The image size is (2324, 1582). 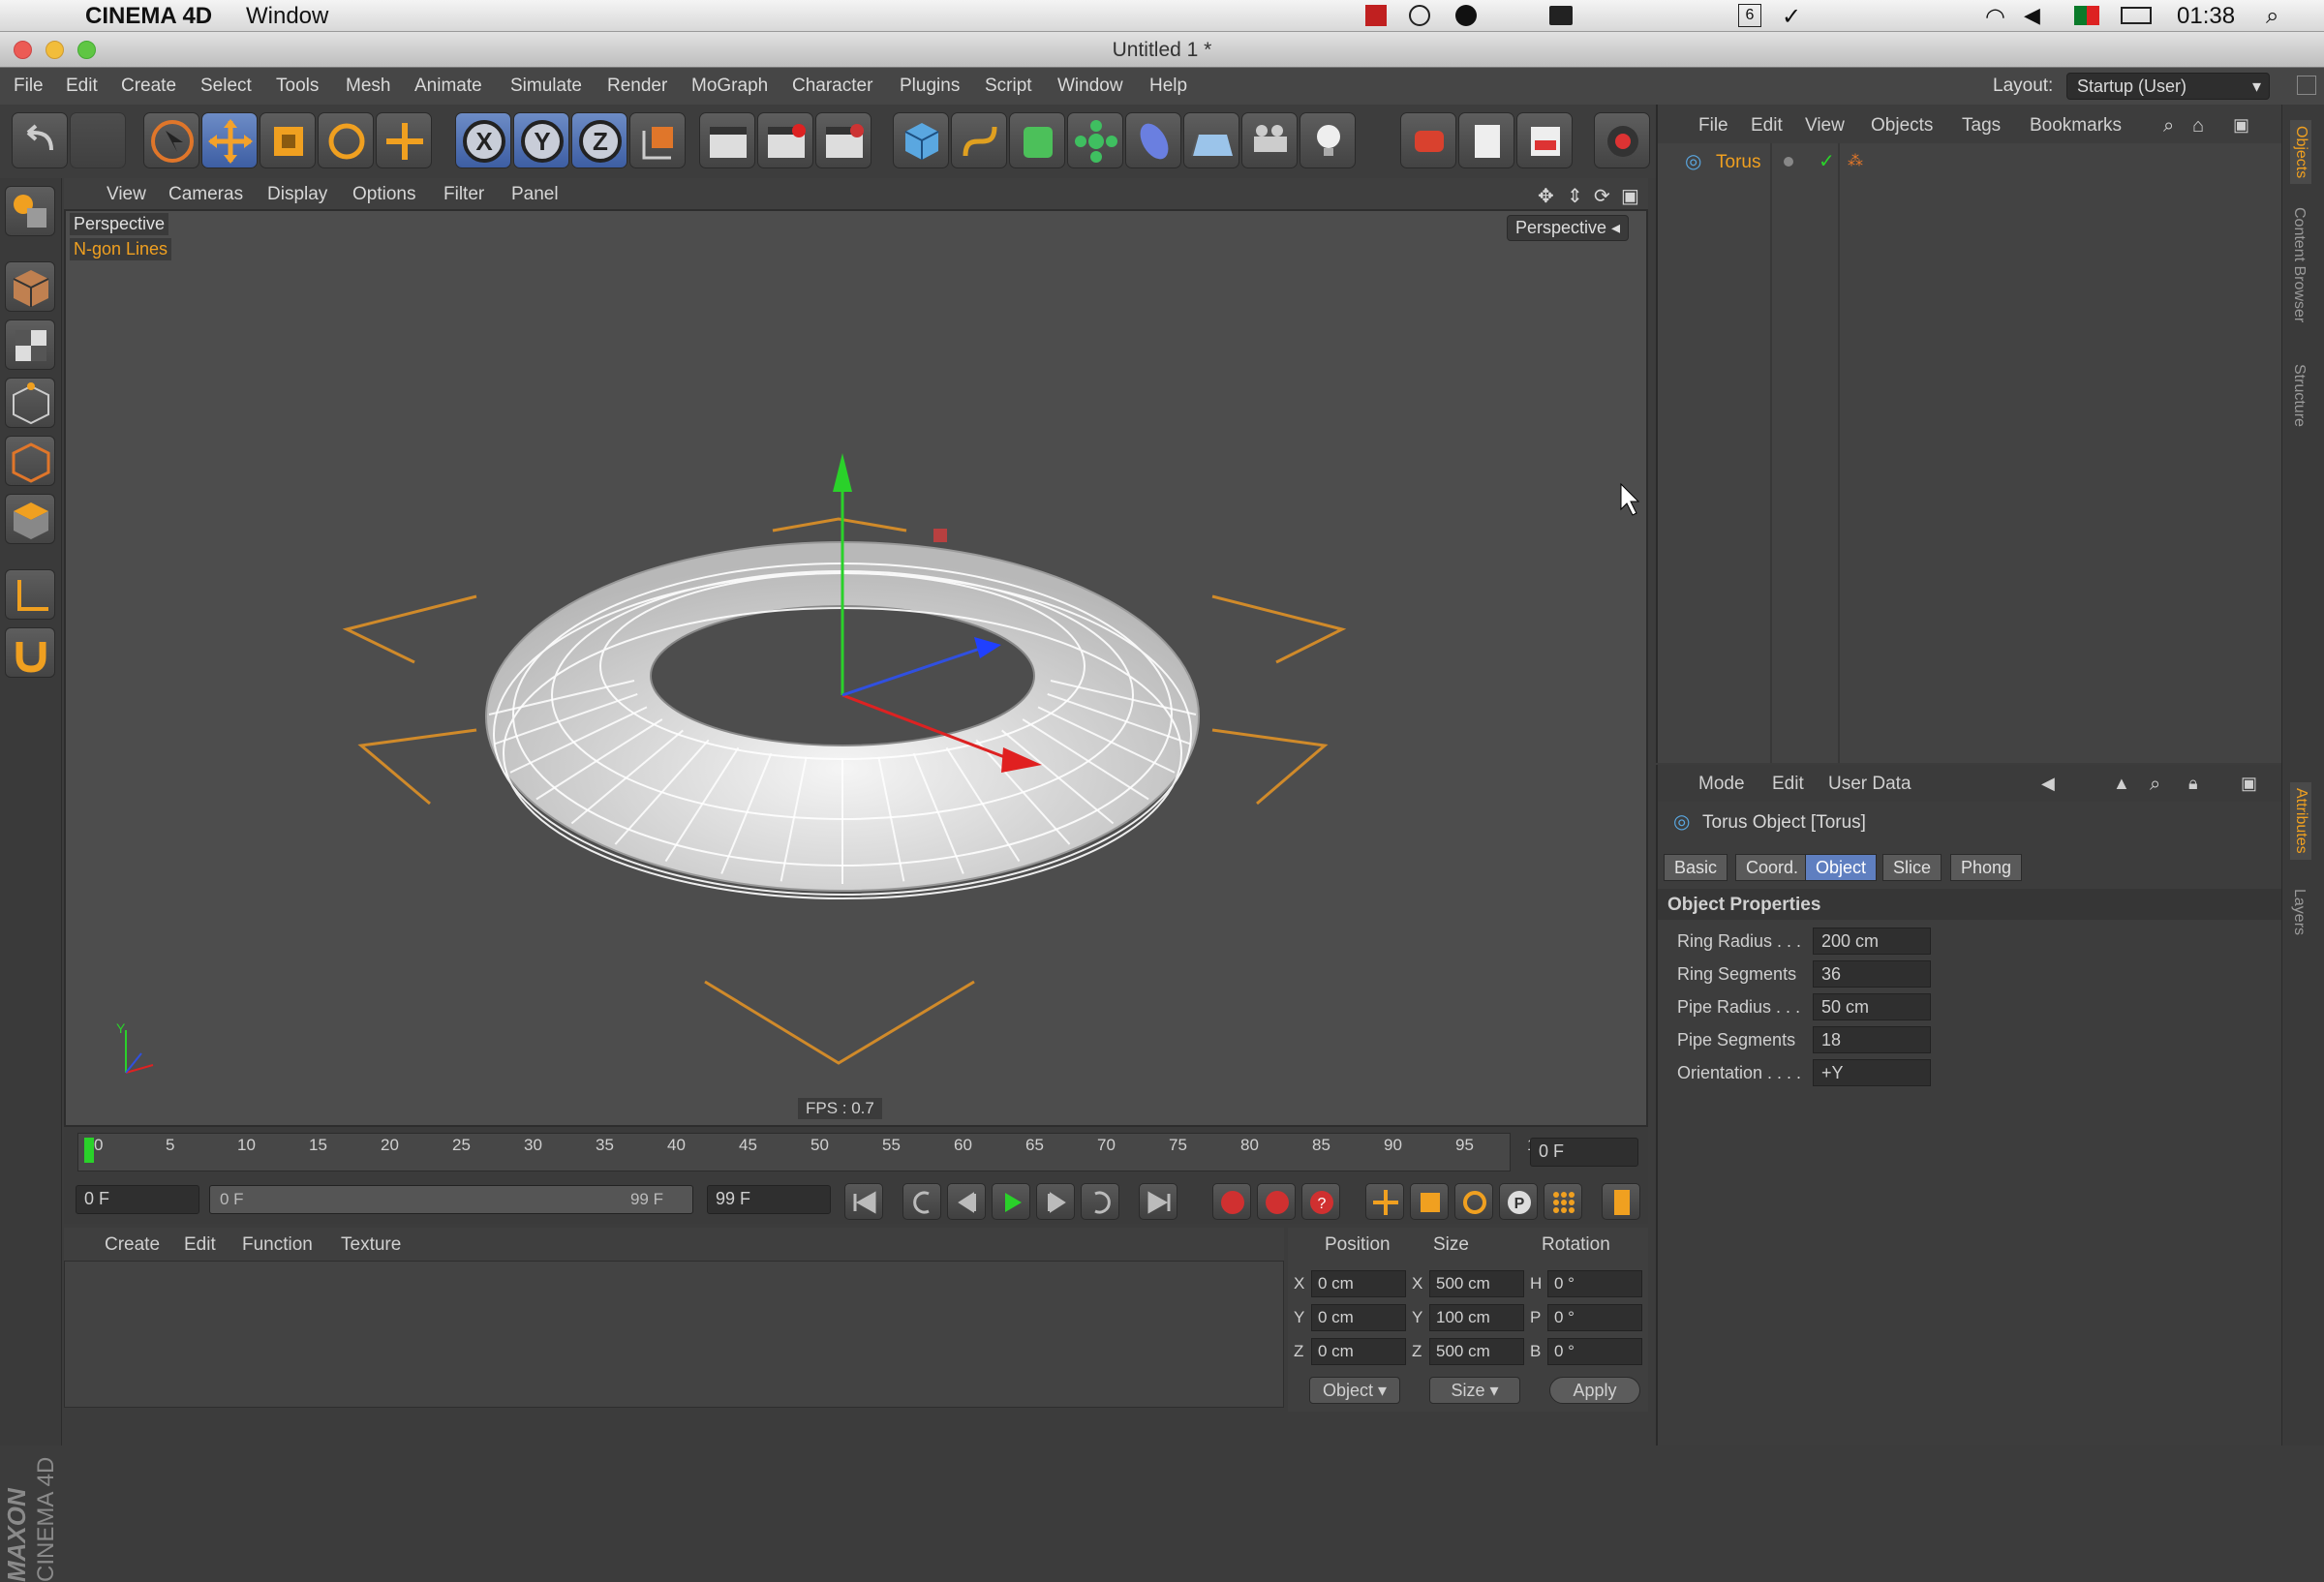 What do you see at coordinates (2299, 912) in the screenshot?
I see `side-tab-layers: Layers` at bounding box center [2299, 912].